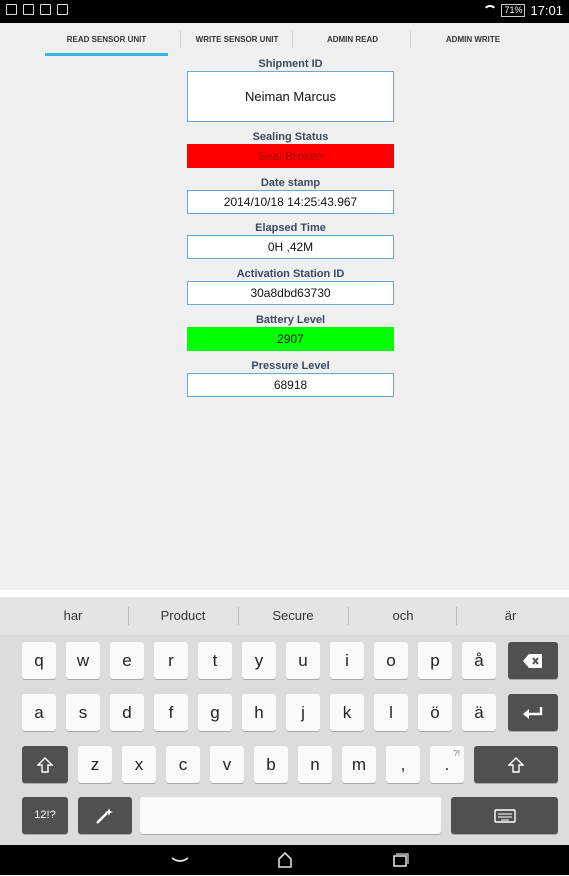  What do you see at coordinates (456, 753) in the screenshot?
I see `key-period-hint: ?!` at bounding box center [456, 753].